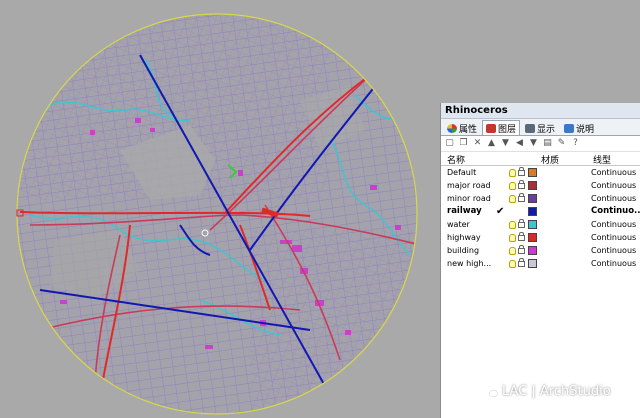  What do you see at coordinates (556, 391) in the screenshot?
I see `watermark-text: LAC | ArchStudio` at bounding box center [556, 391].